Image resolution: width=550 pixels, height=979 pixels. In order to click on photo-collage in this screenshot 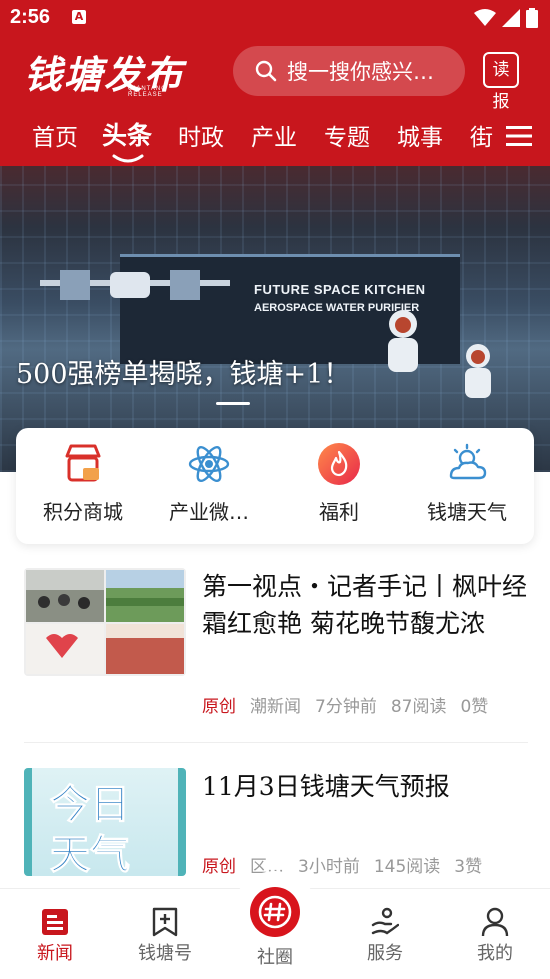, I will do `click(105, 622)`.